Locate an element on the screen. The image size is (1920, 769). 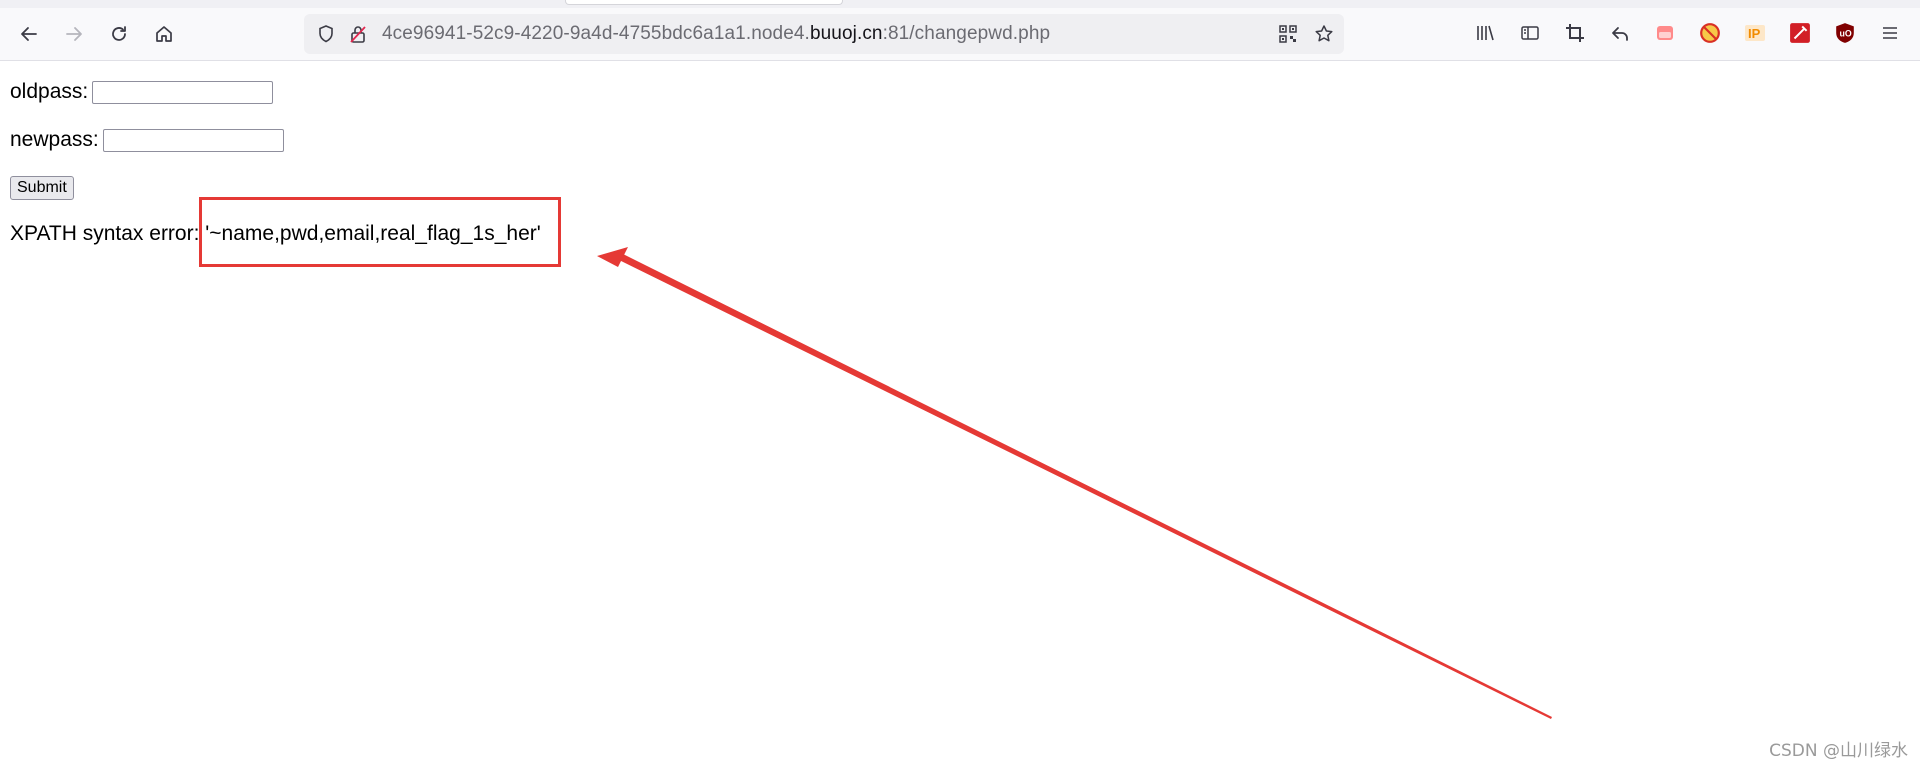
svg-text: IP is located at coordinates (1754, 33).